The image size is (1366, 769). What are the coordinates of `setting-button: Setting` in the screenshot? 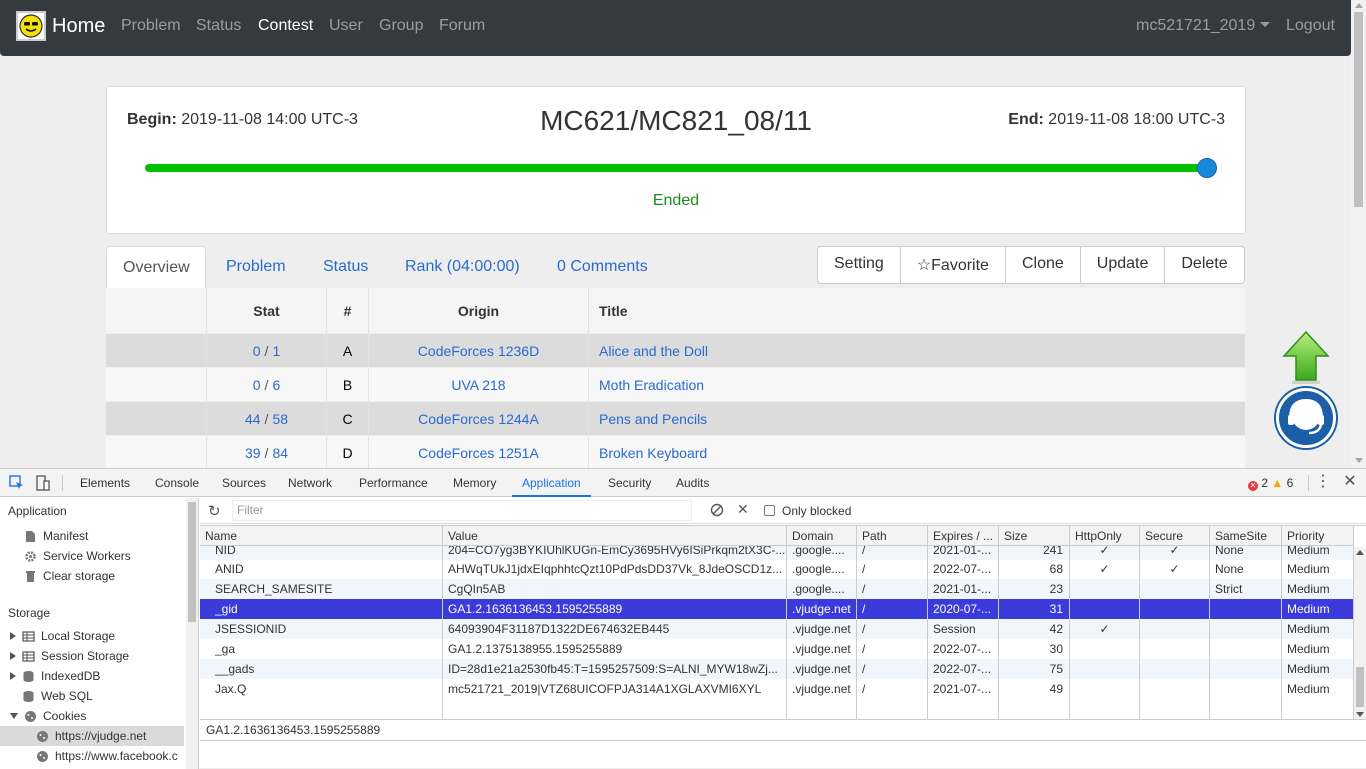 It's located at (859, 265).